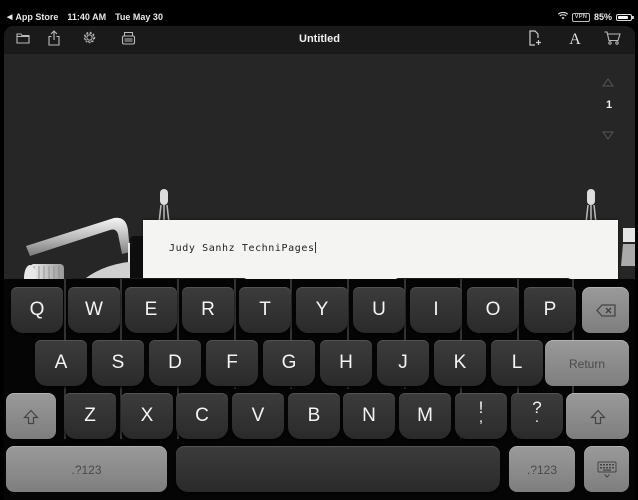 This screenshot has height=500, width=638. I want to click on typed-text-content: Judy Sanhz TechniPages, so click(242, 248).